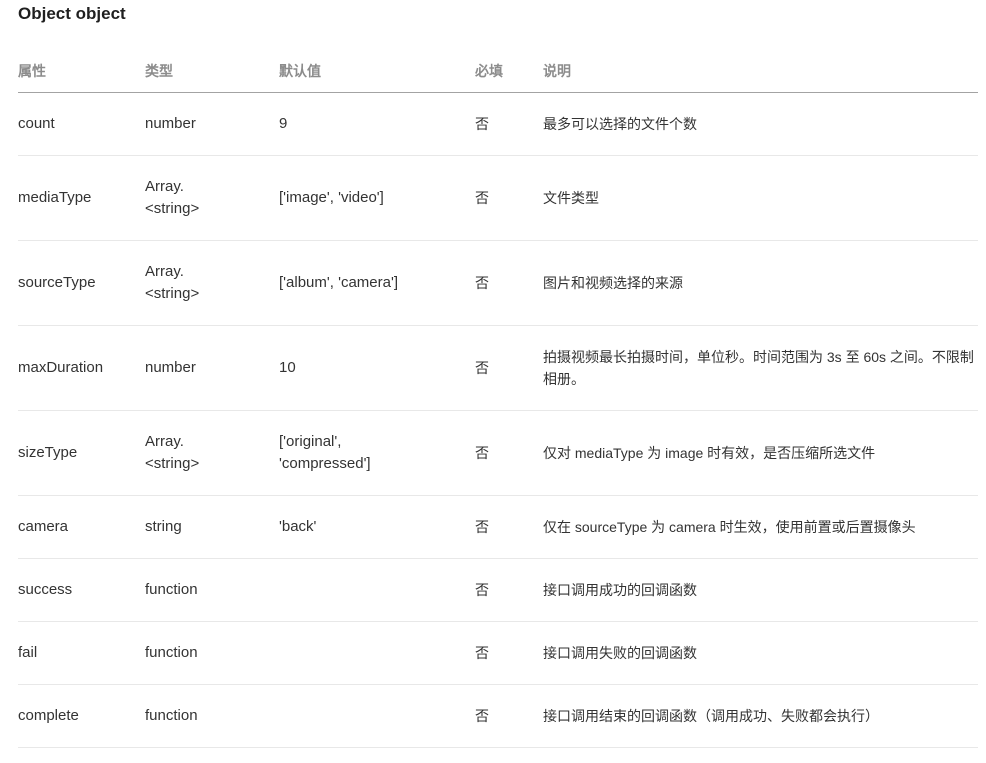 This screenshot has height=763, width=986. I want to click on param-name-cell: complete, so click(48, 715).